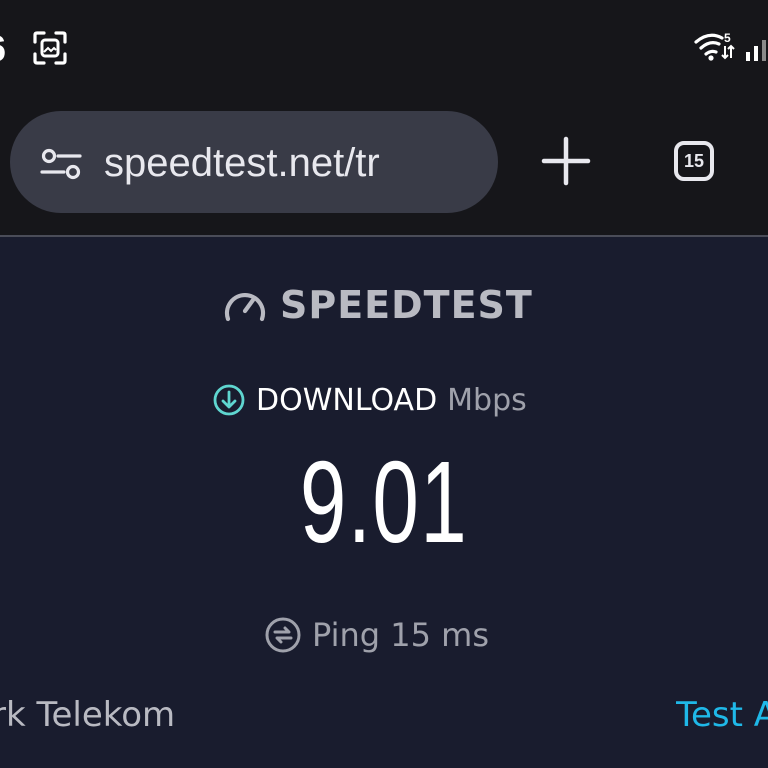 This screenshot has height=768, width=768. I want to click on tune-icon, so click(61, 164).